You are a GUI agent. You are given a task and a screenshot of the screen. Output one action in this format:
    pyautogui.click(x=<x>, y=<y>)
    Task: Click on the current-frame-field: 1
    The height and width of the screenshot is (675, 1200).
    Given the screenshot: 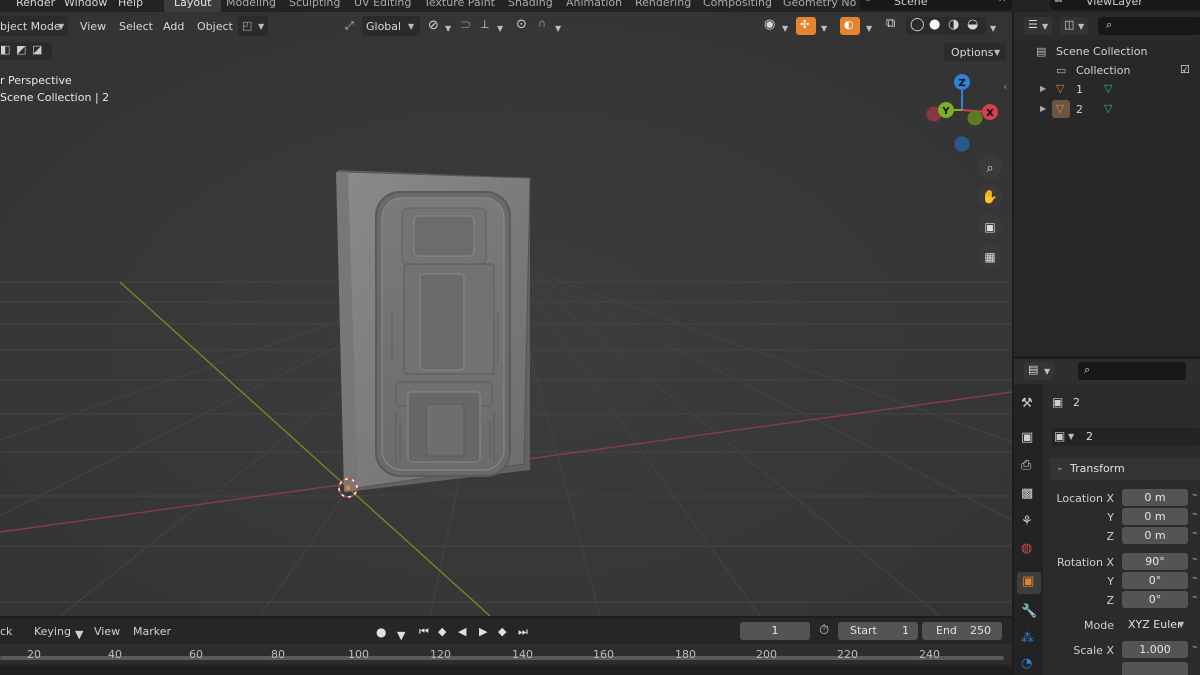 What is the action you would take?
    pyautogui.click(x=775, y=631)
    